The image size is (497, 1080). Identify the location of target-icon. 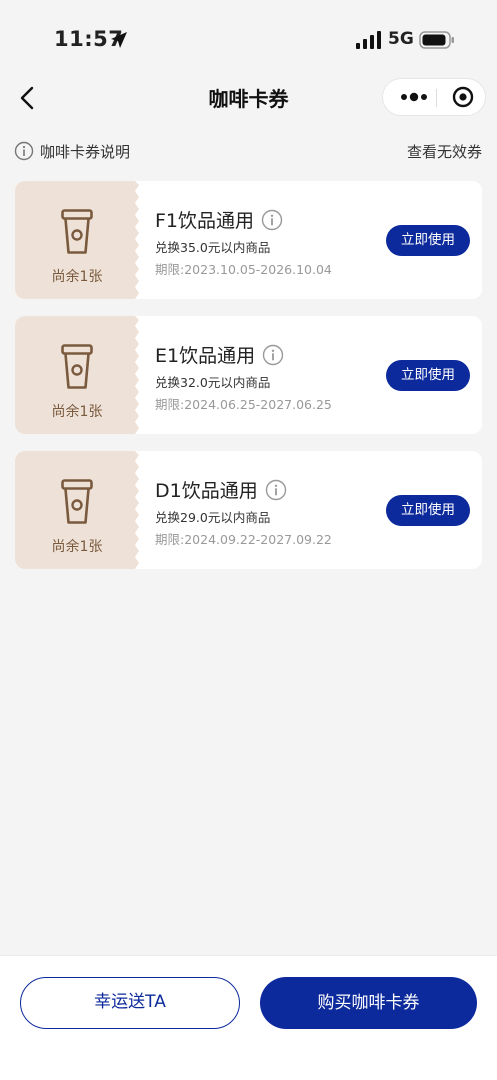
(463, 97).